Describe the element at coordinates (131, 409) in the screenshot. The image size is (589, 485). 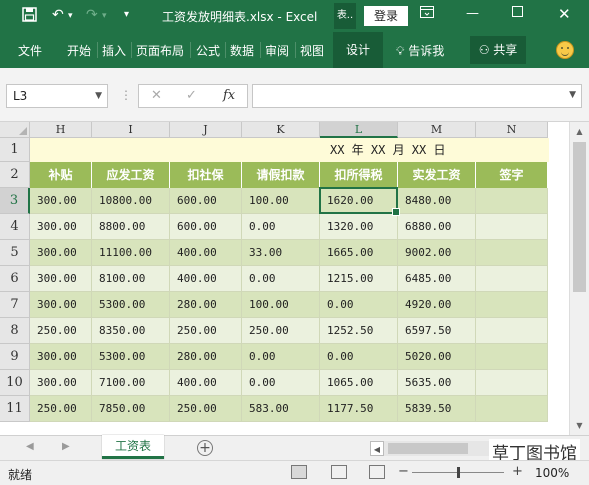
I see `data-cell: 7850.00` at that location.